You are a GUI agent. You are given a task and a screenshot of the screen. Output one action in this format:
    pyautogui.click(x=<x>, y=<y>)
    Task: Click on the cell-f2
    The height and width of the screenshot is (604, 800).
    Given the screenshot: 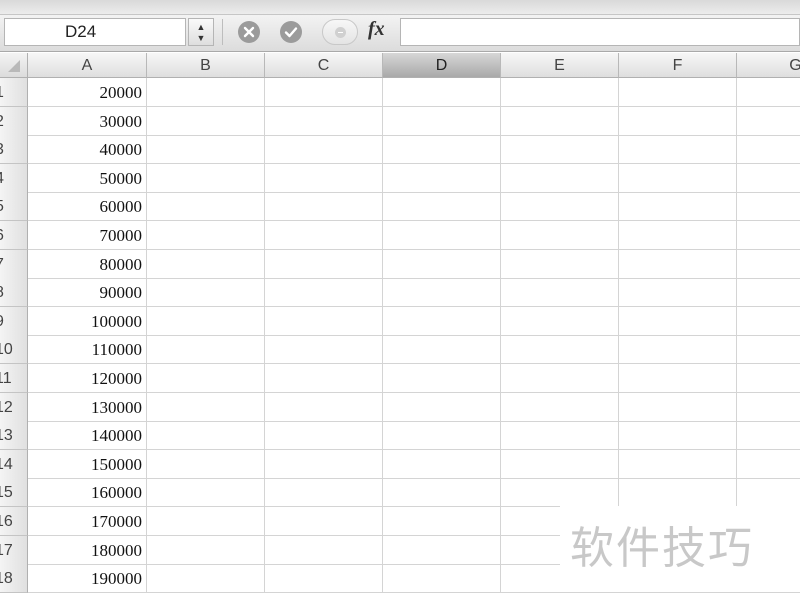 What is the action you would take?
    pyautogui.click(x=678, y=121)
    